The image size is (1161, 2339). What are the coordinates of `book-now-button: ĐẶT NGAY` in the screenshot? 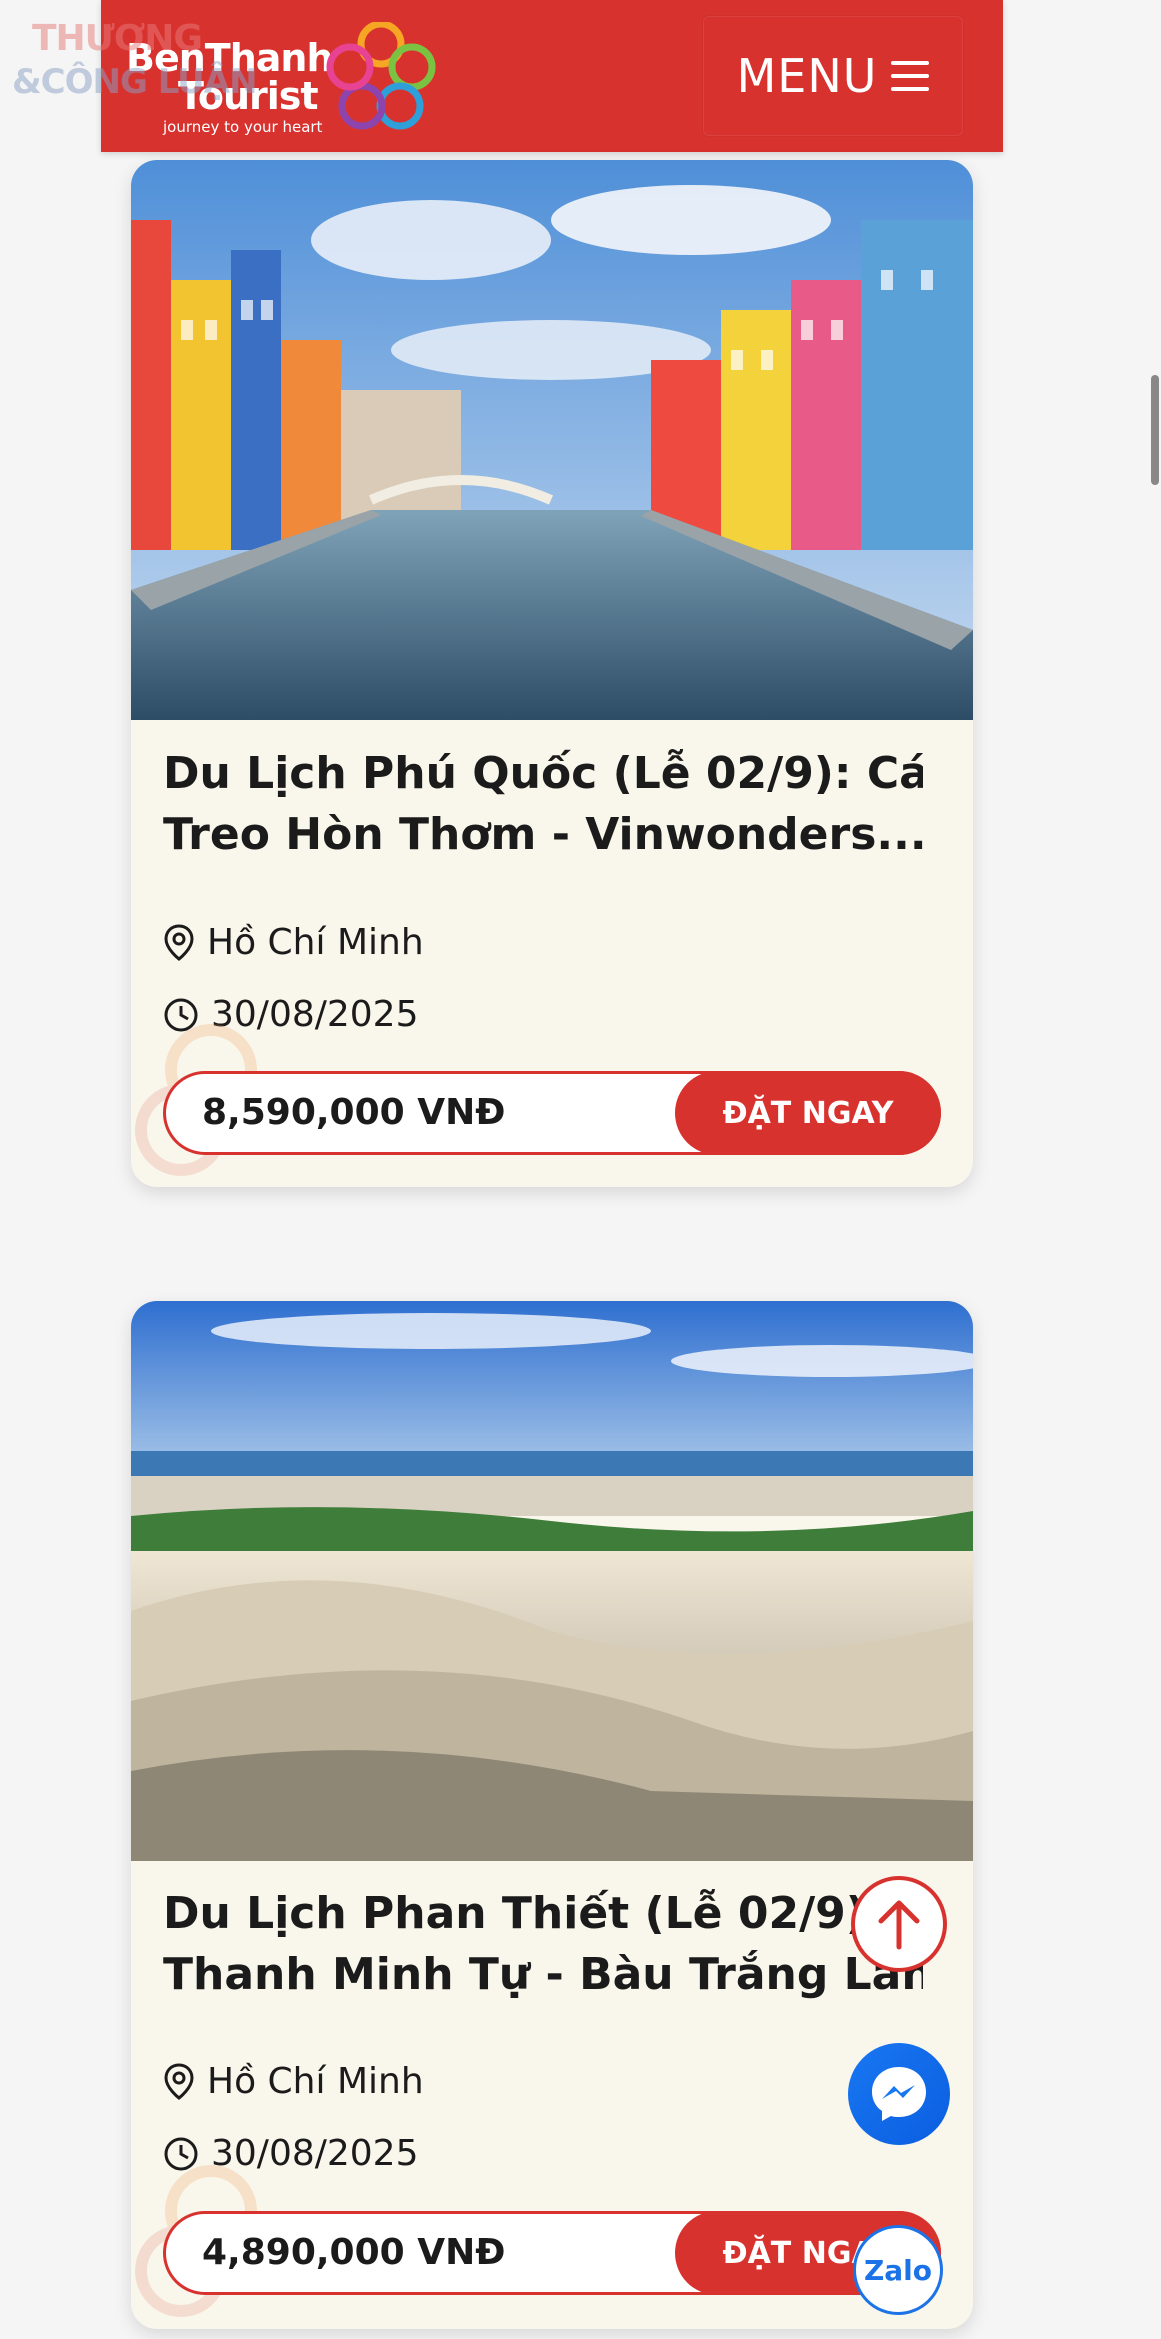 It's located at (808, 1113).